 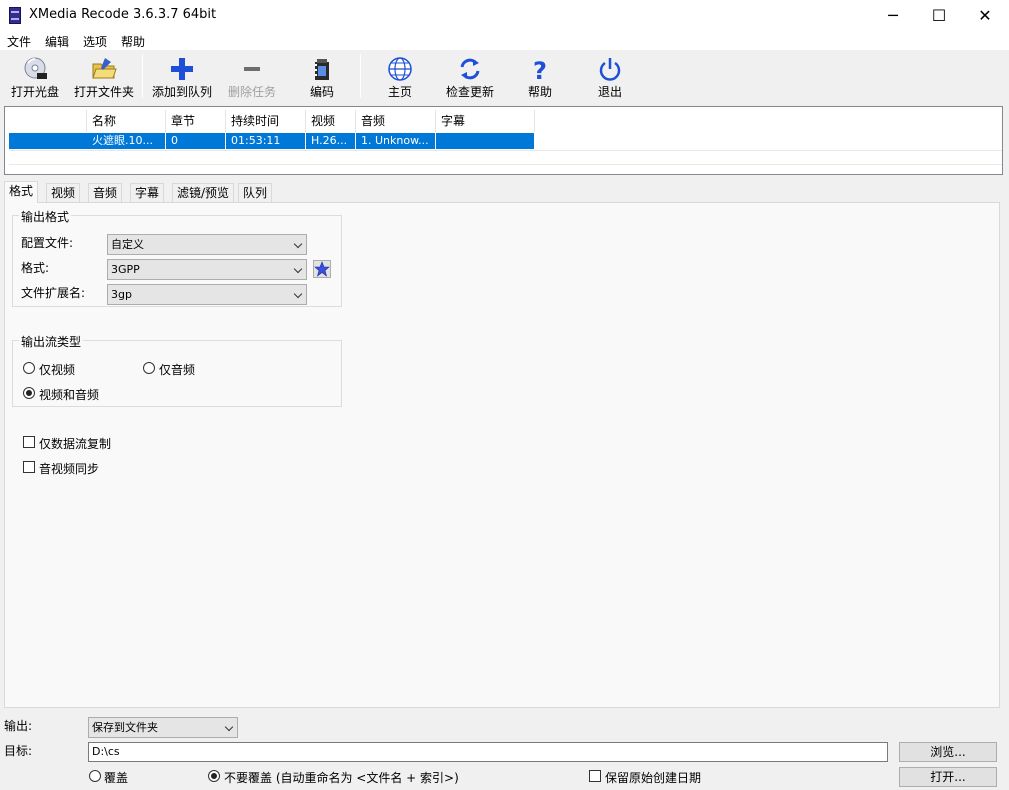 What do you see at coordinates (181, 92) in the screenshot?
I see `add-to-queue-label: 添加到队列` at bounding box center [181, 92].